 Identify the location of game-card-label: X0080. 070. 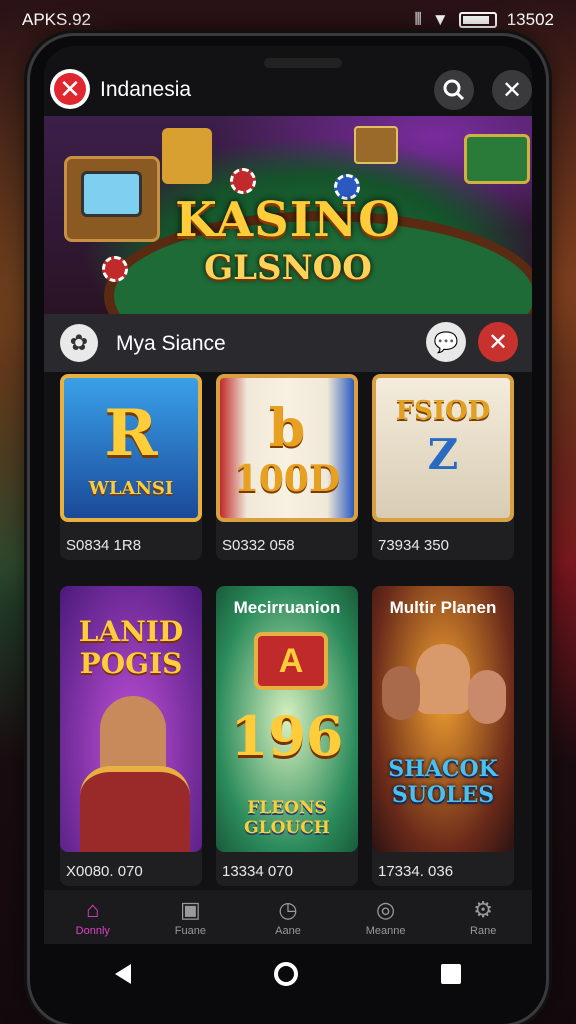
(104, 871).